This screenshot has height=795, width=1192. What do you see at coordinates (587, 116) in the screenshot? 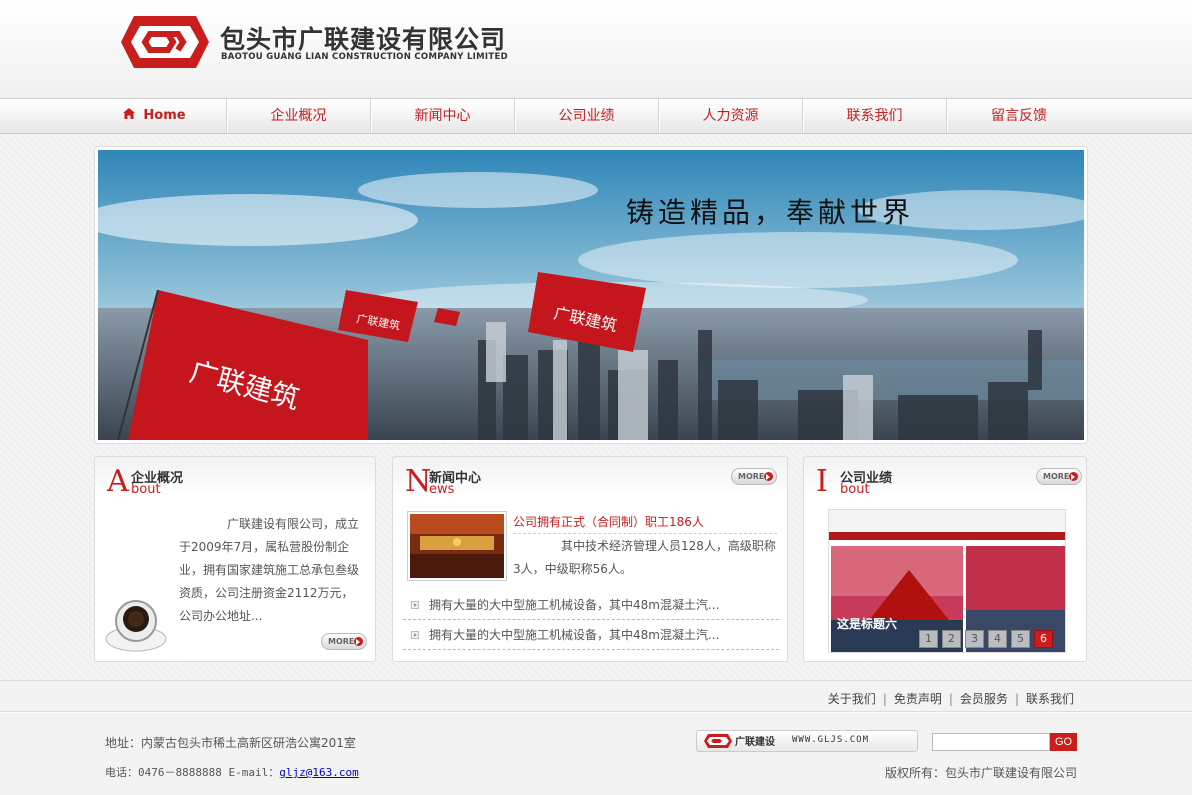
I see `nav-item-performance: 公司业绩` at bounding box center [587, 116].